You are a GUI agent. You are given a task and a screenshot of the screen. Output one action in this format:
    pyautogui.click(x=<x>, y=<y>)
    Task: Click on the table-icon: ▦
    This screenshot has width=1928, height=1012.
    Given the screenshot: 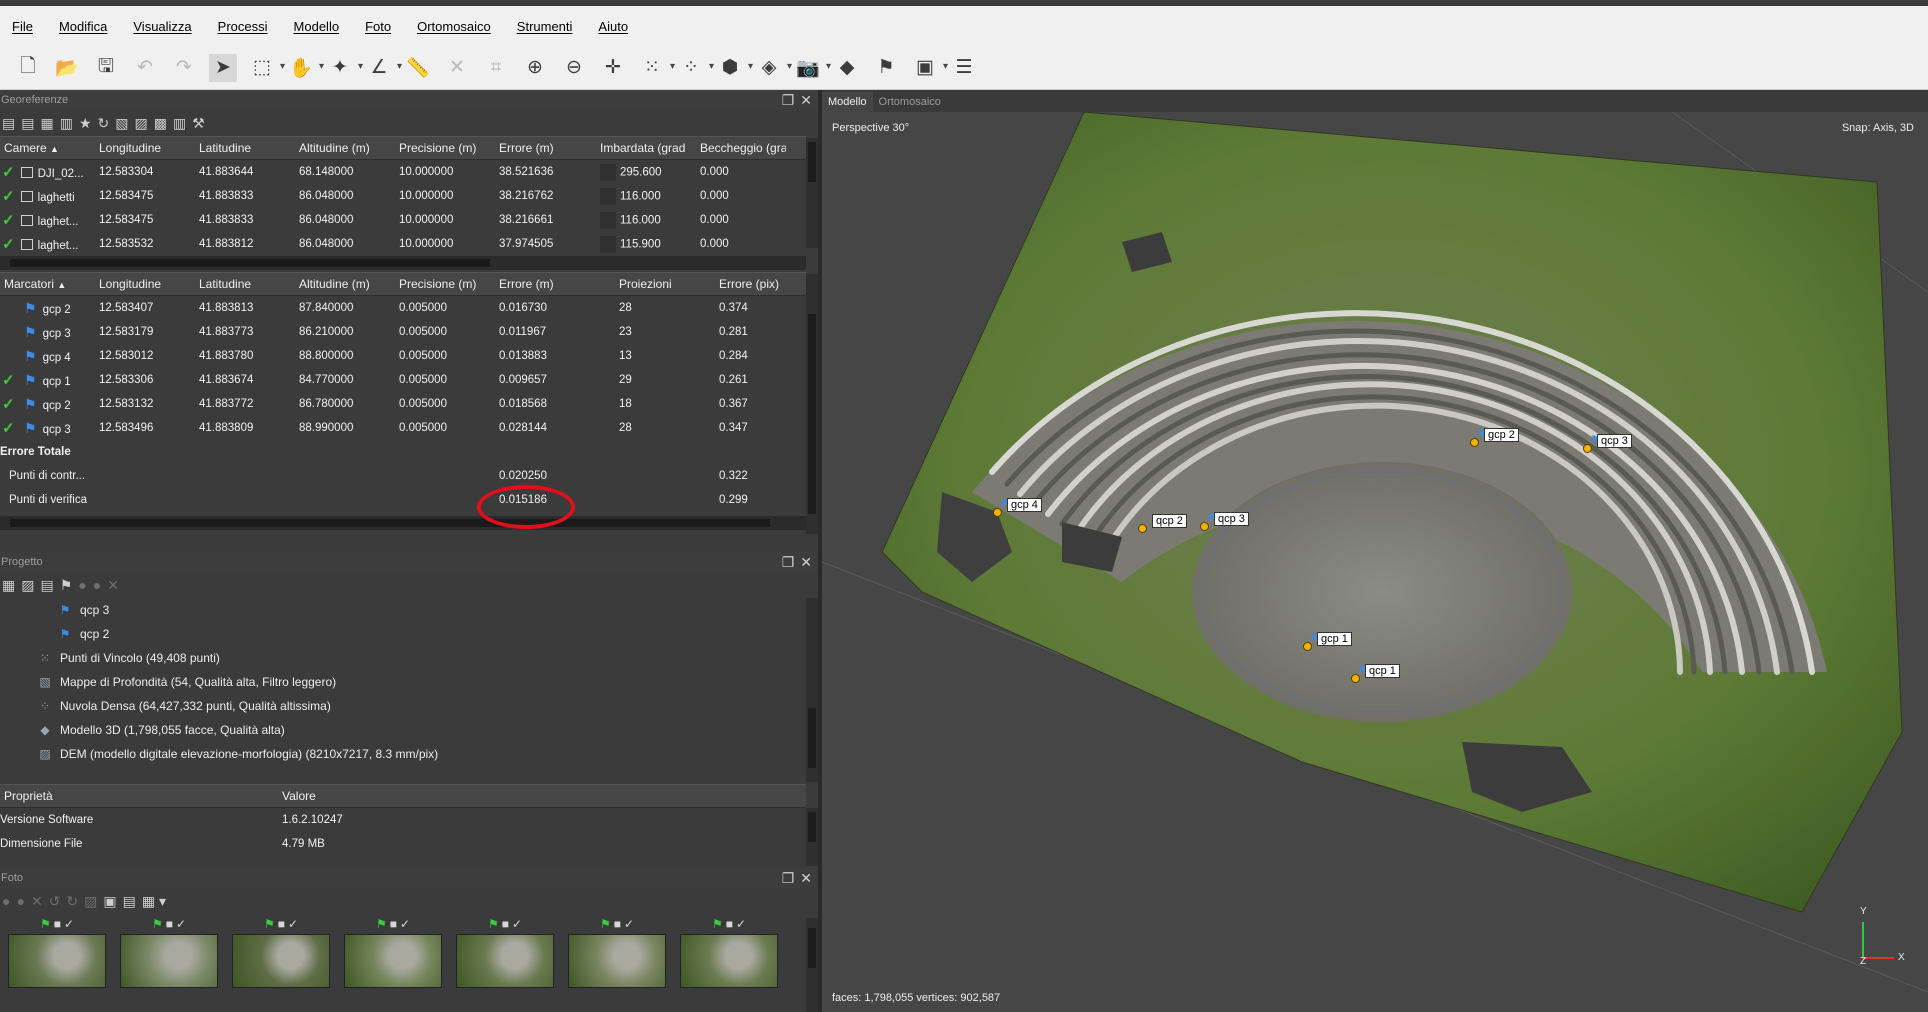 What is the action you would take?
    pyautogui.click(x=46, y=123)
    